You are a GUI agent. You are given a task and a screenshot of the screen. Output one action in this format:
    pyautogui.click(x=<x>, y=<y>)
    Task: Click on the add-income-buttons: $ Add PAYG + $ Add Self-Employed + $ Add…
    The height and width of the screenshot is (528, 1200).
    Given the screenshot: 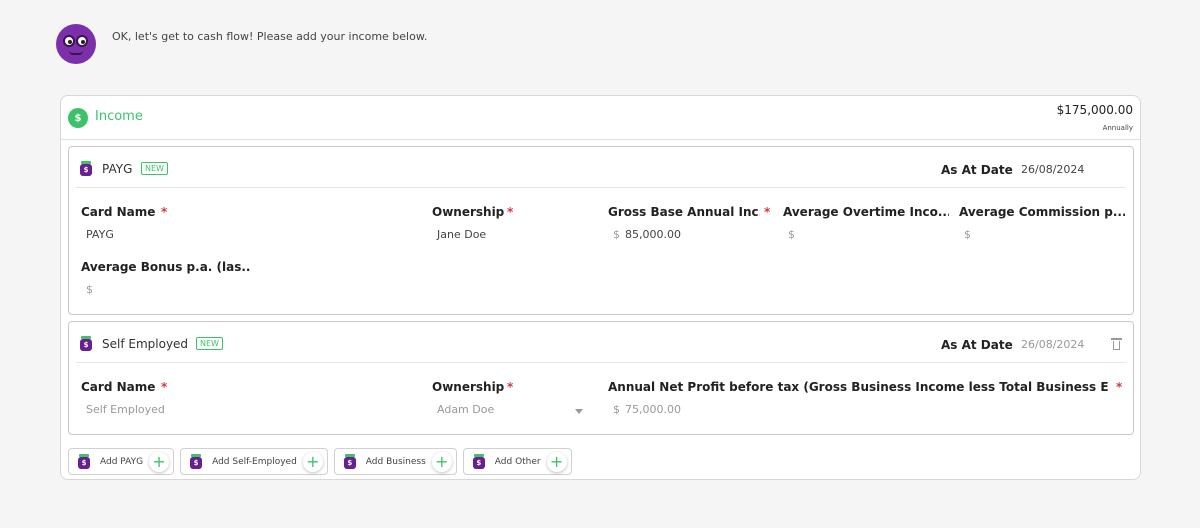 What is the action you would take?
    pyautogui.click(x=320, y=461)
    